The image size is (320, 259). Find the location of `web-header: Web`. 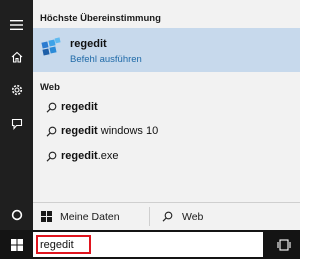

web-header: Web is located at coordinates (50, 87).